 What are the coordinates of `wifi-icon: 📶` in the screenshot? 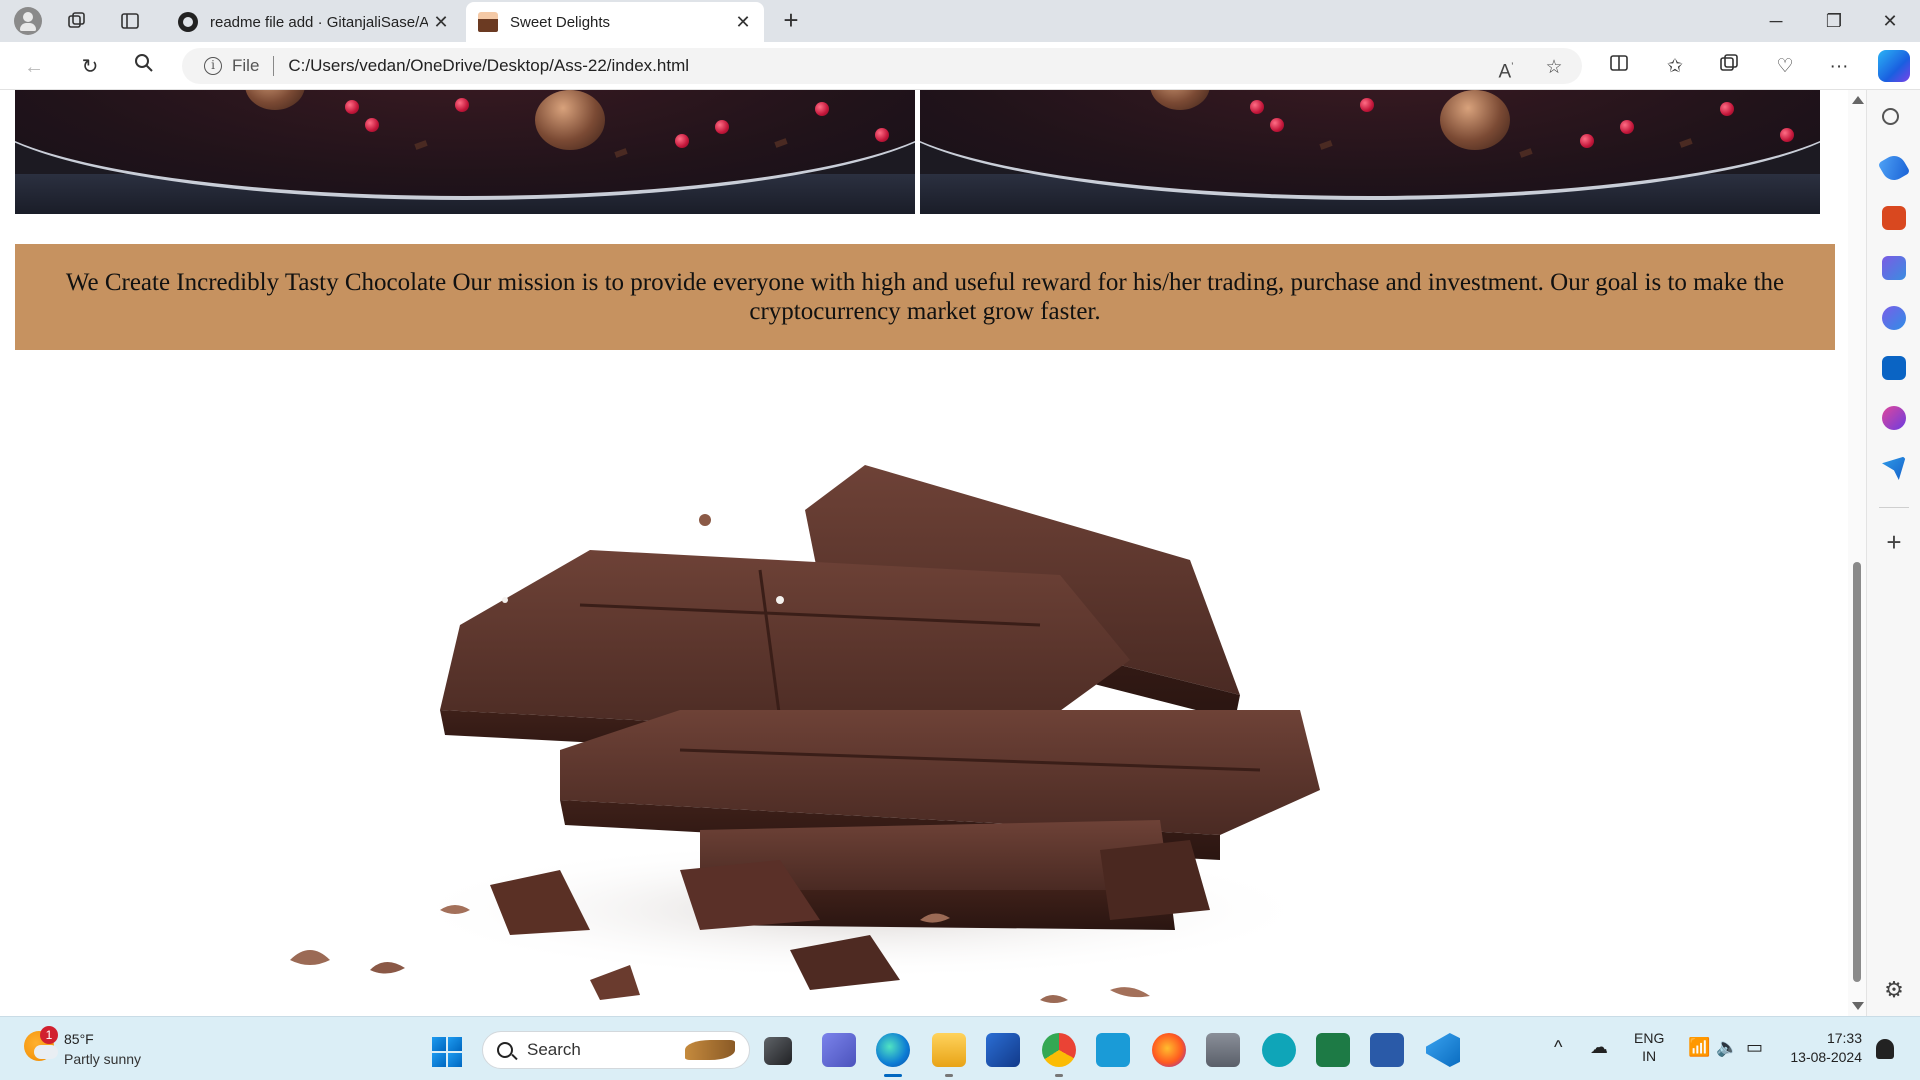 It's located at (1699, 1047).